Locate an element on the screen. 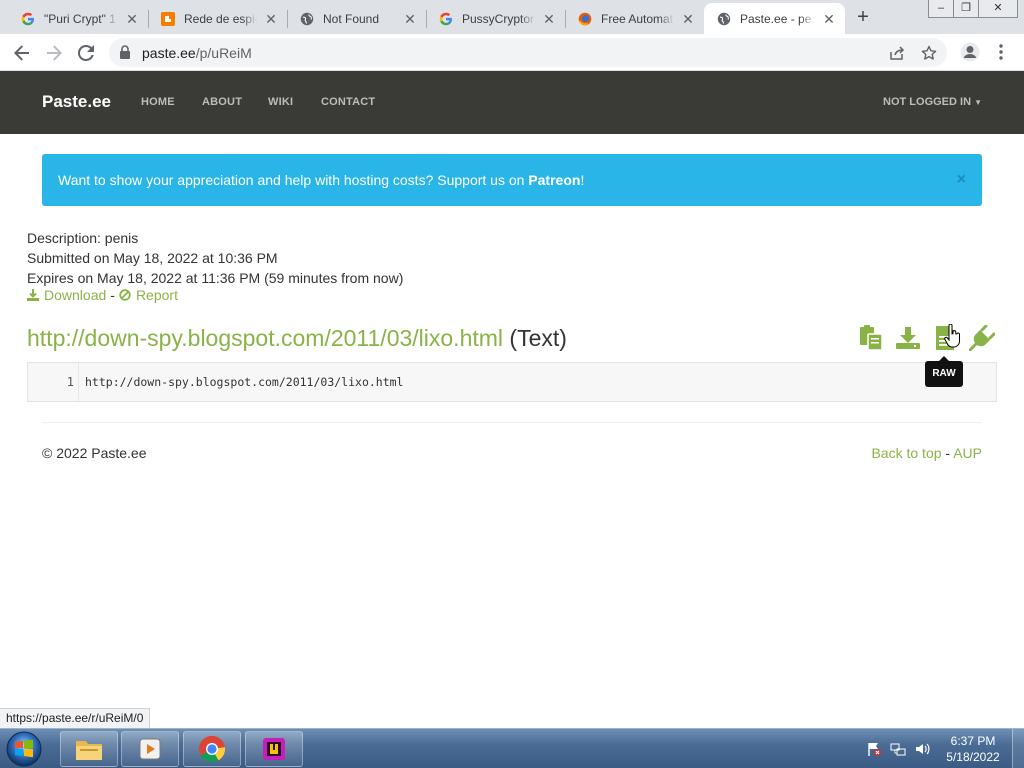 Image resolution: width=1024 pixels, height=768 pixels. clock-date: 5/18/2022 is located at coordinates (973, 757).